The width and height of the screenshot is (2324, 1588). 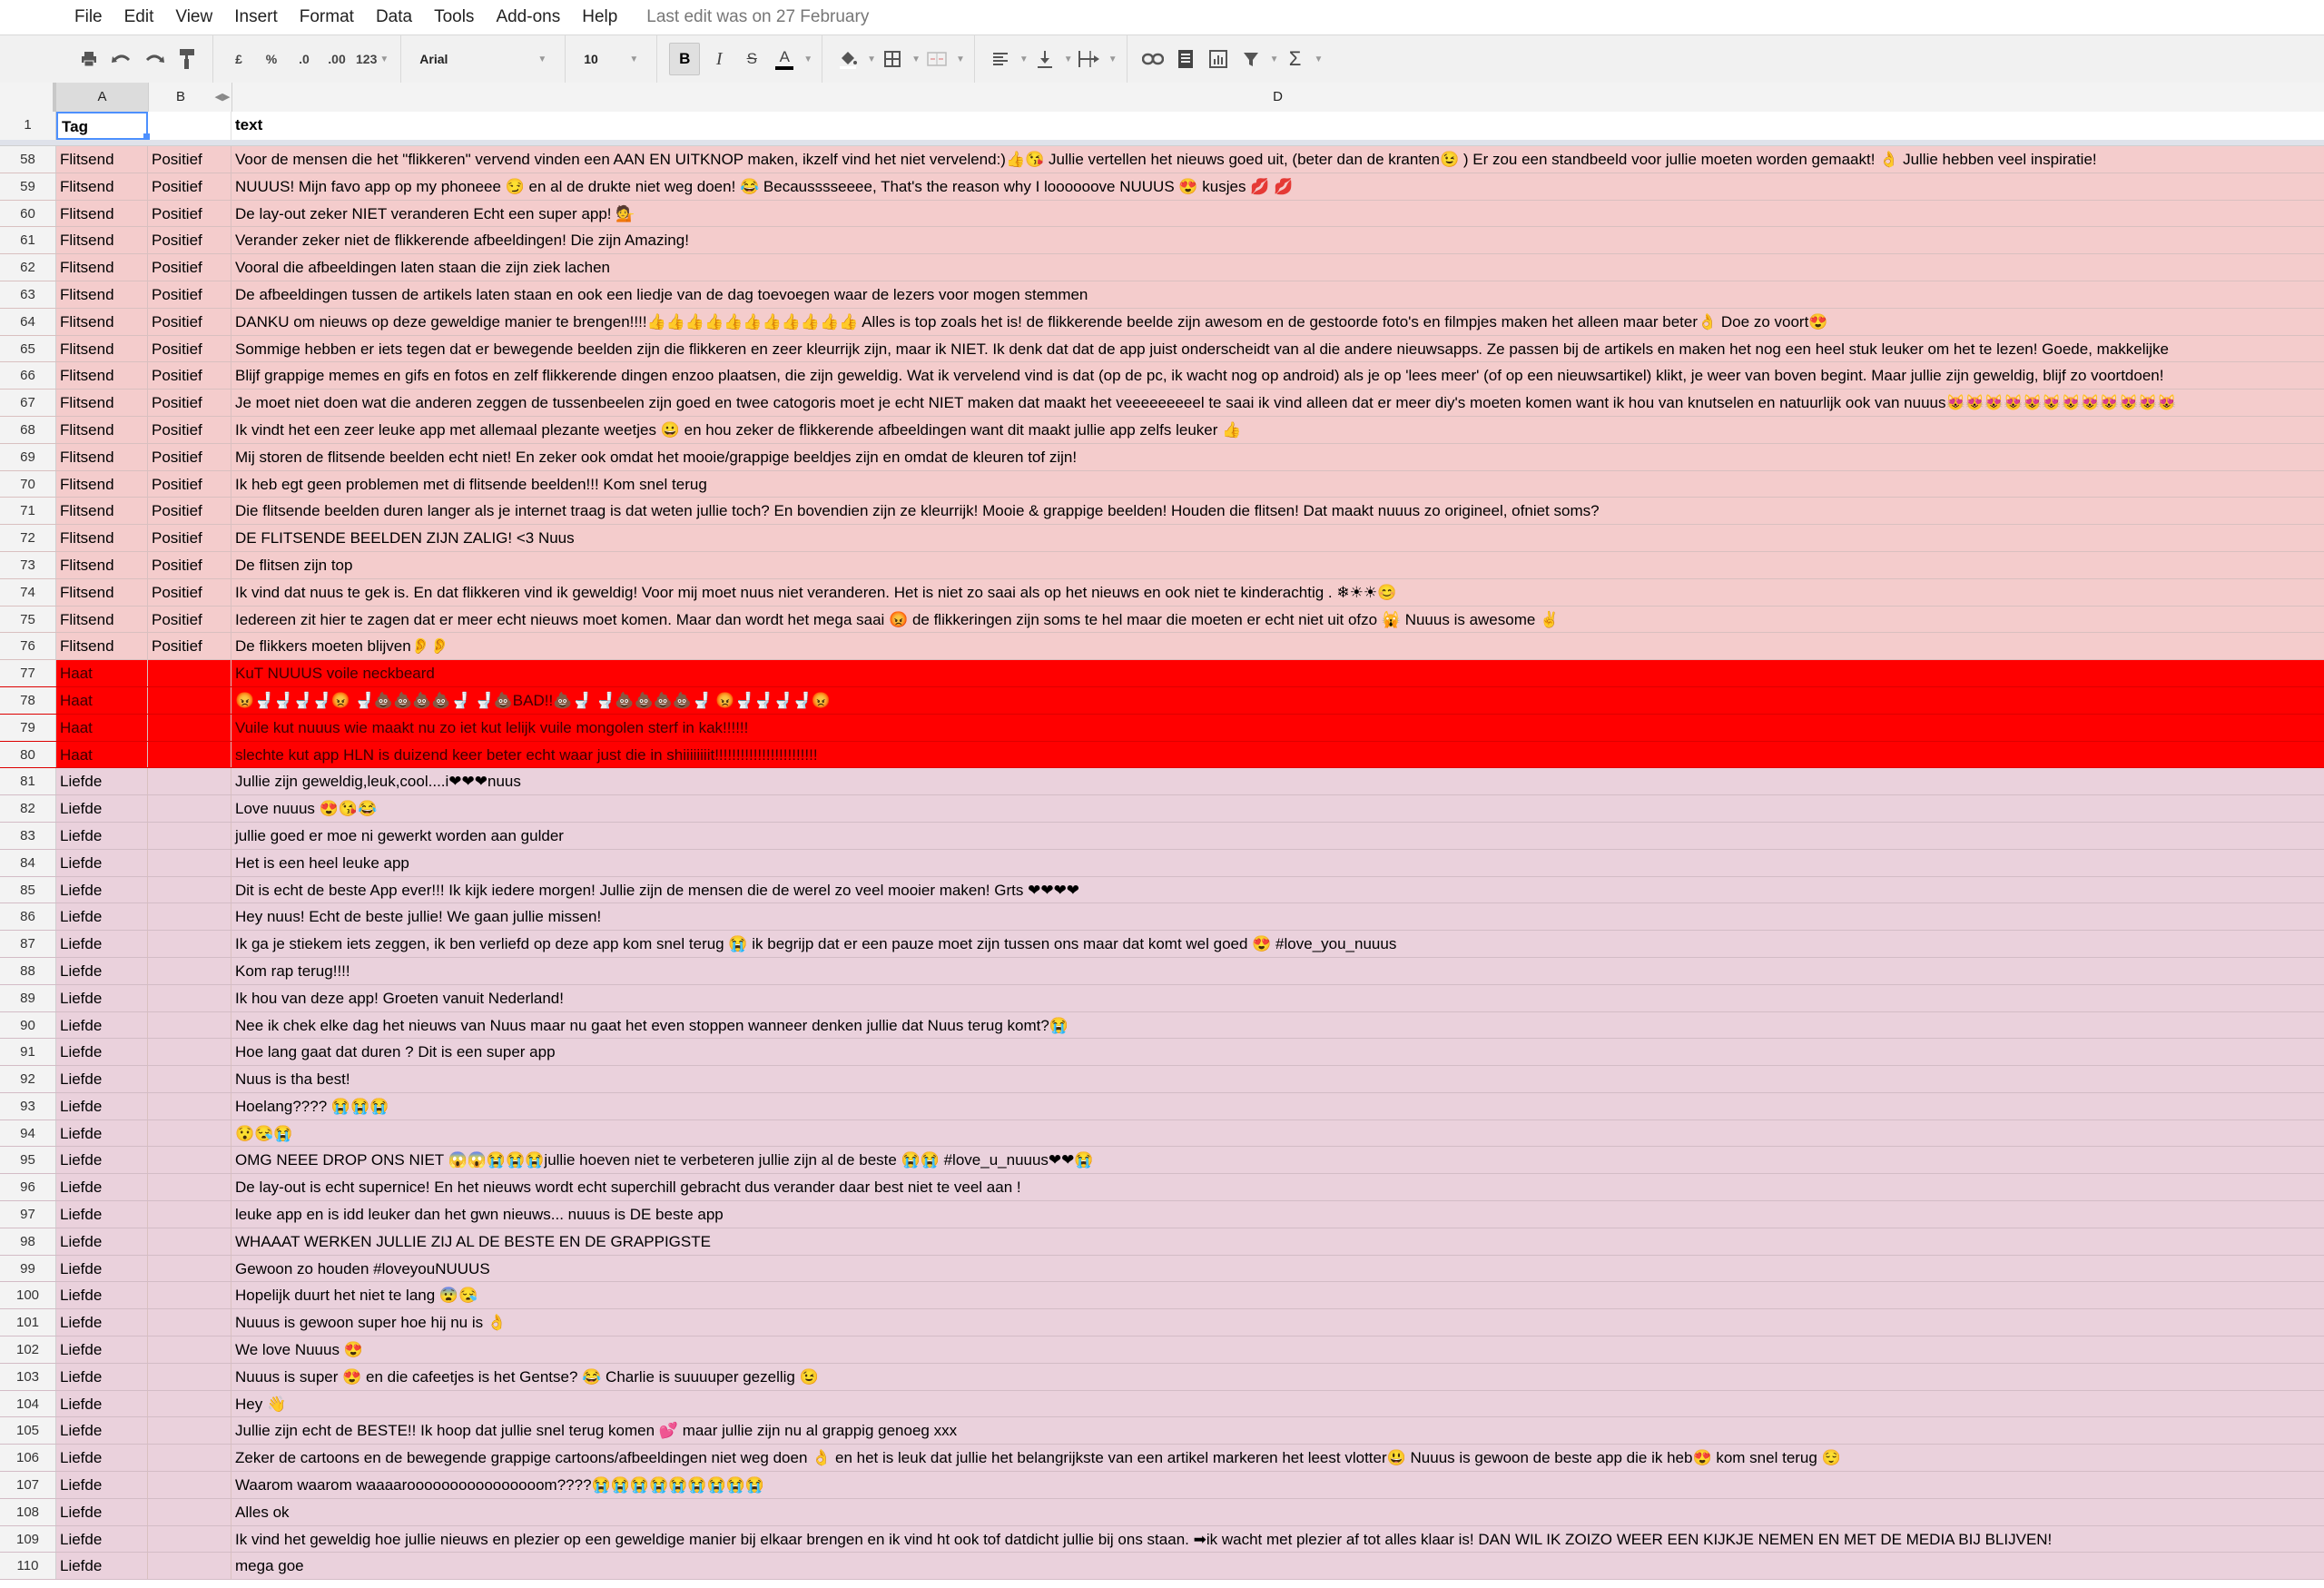 What do you see at coordinates (222, 97) in the screenshot?
I see `hidden-columns-toggle: ◀▶` at bounding box center [222, 97].